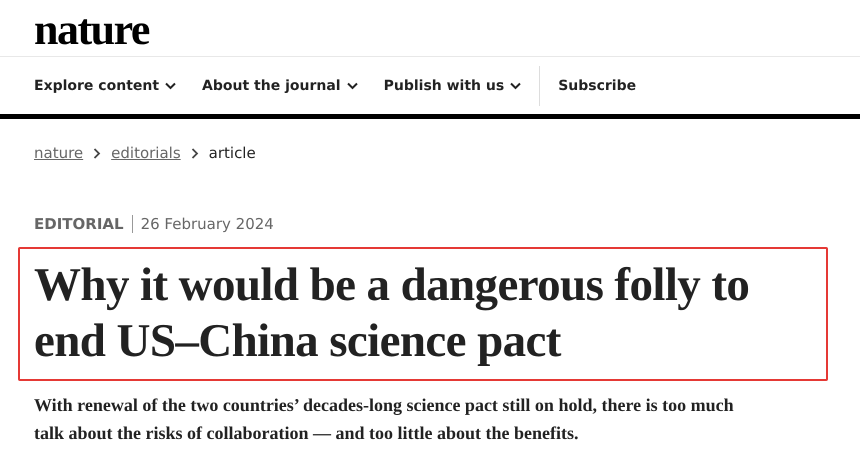 The width and height of the screenshot is (860, 474). I want to click on nav-link: About the journal, so click(280, 86).